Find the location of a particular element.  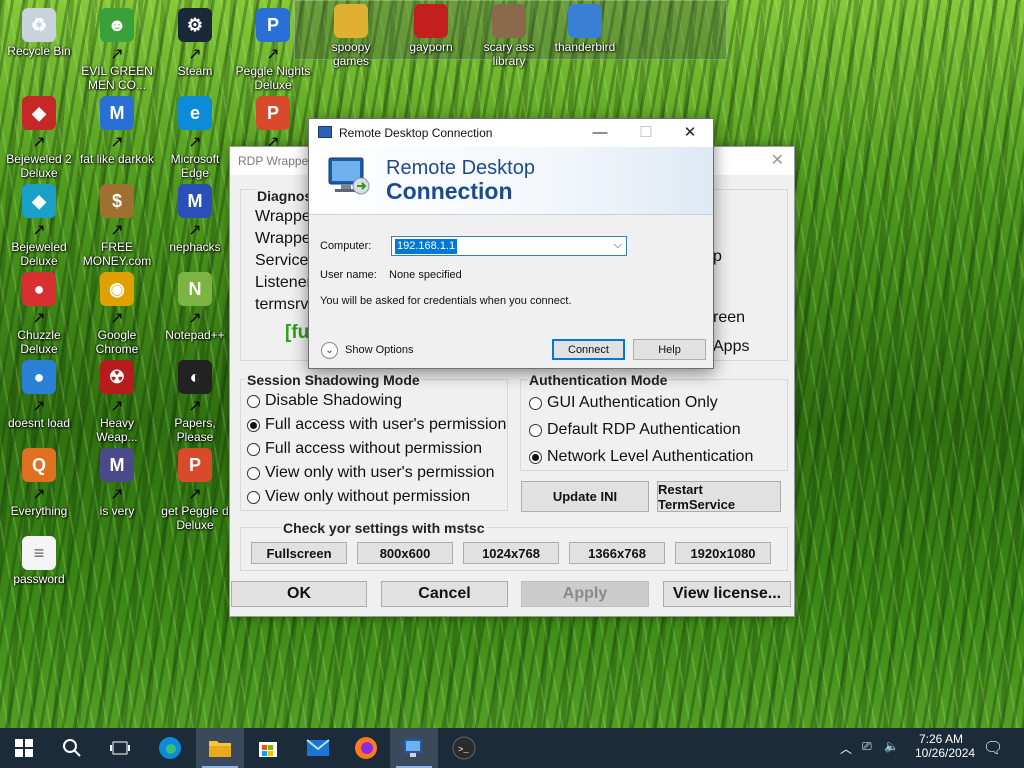

clock-time: 7:26 AM is located at coordinates (941, 739).